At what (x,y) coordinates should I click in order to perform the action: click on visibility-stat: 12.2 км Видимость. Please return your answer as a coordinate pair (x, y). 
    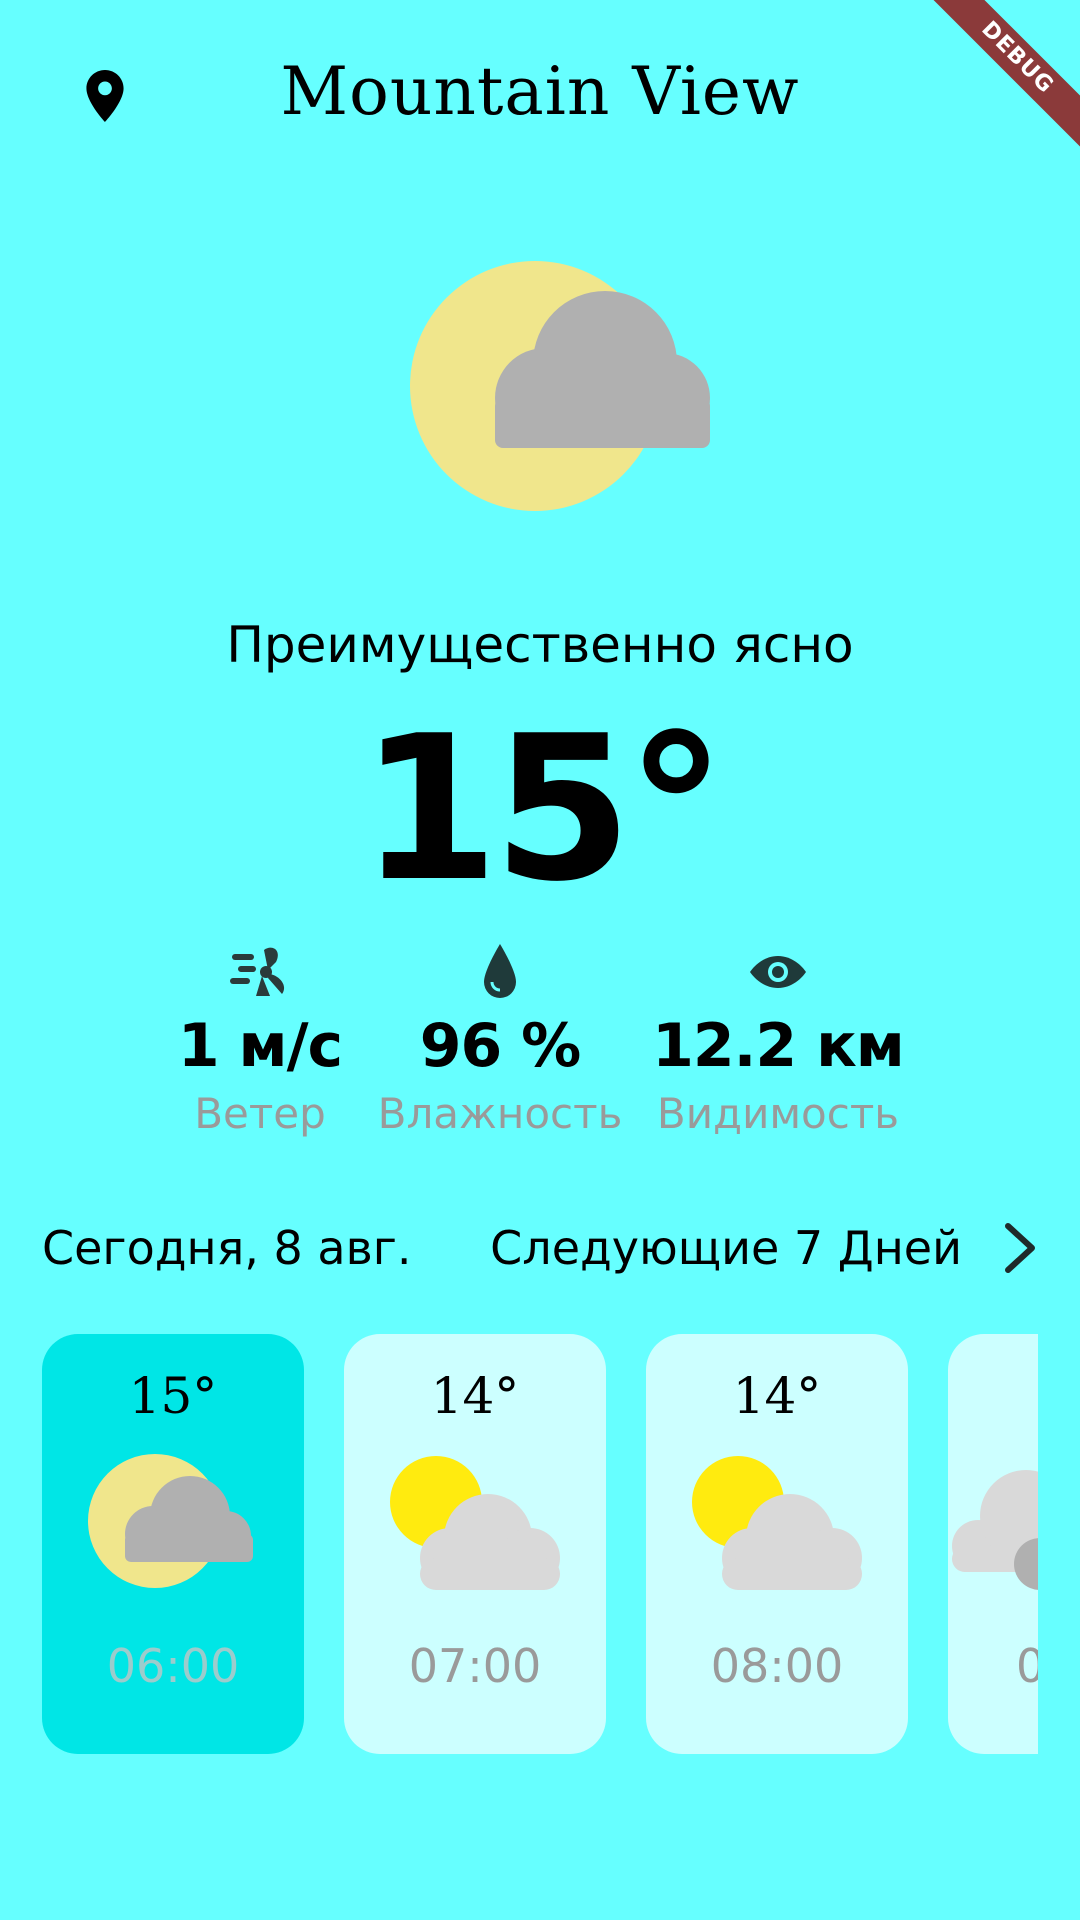
    Looking at the image, I should click on (778, 1042).